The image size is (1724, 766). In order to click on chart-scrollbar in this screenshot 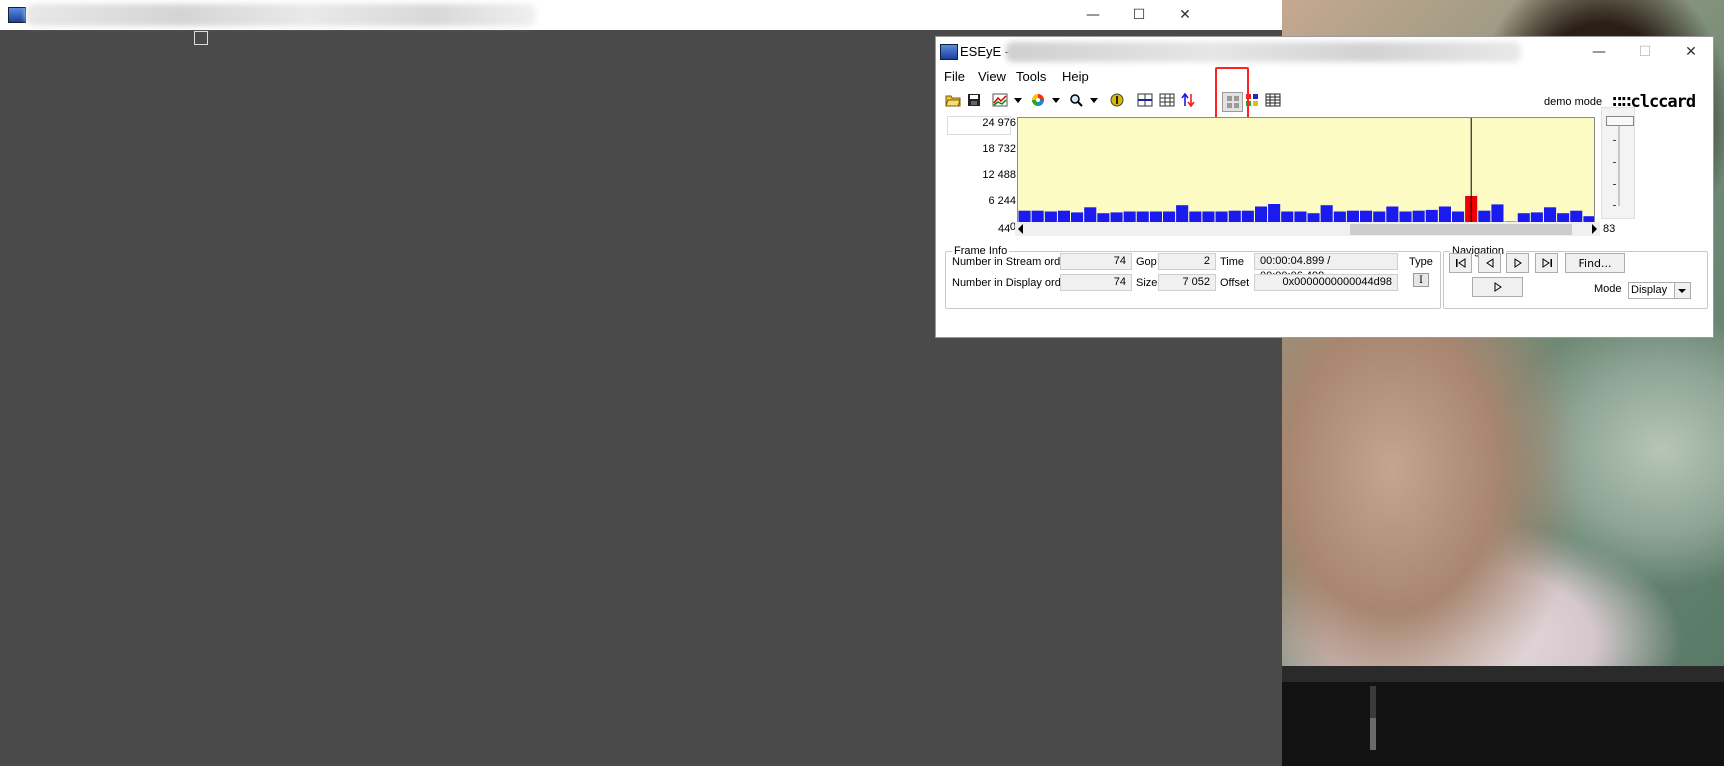, I will do `click(1307, 229)`.